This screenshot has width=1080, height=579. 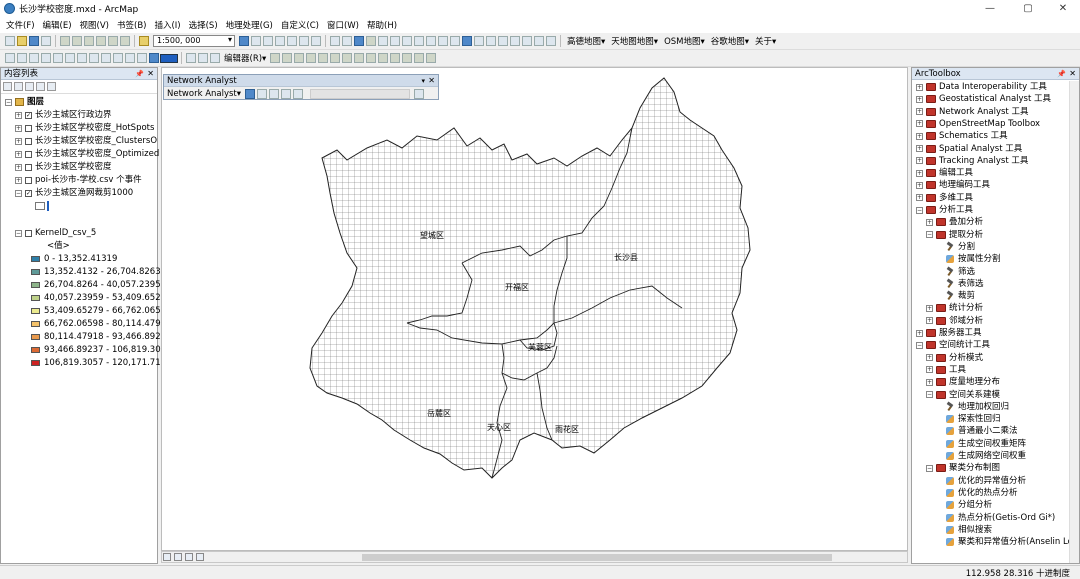 I want to click on menu-geoprocessing: 地理处理(G), so click(x=249, y=25).